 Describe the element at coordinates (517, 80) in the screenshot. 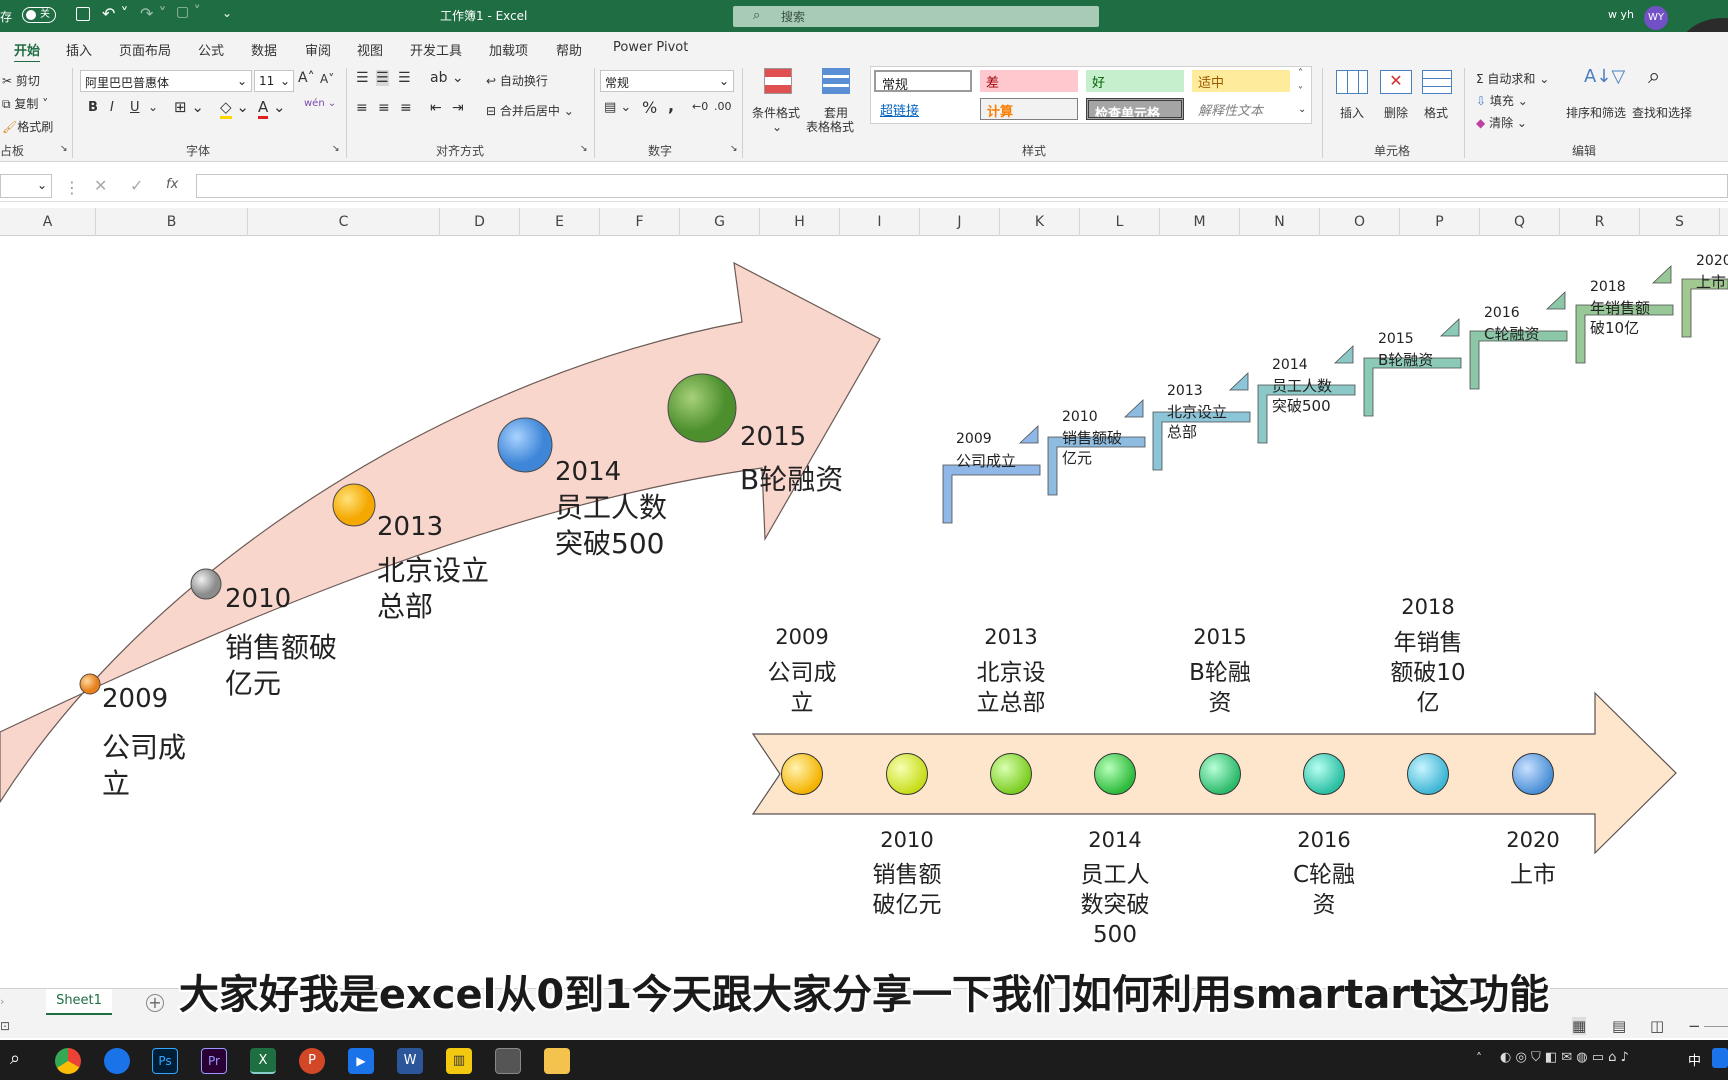

I see `wrap-text-button: ↩ 自动换行` at that location.